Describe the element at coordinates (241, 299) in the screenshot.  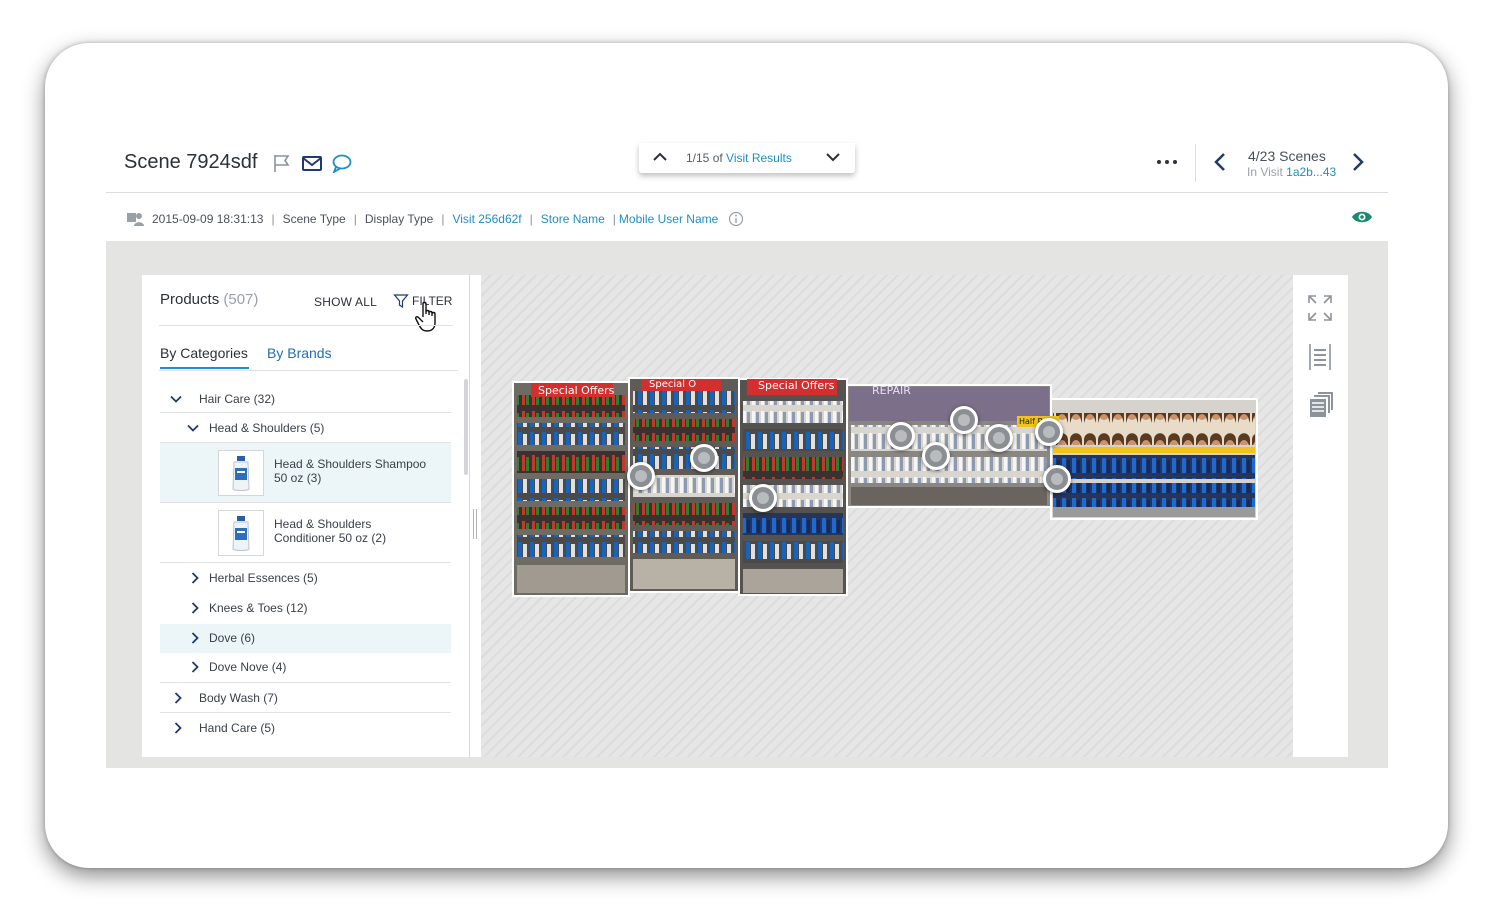
I see `products-count: (507)` at that location.